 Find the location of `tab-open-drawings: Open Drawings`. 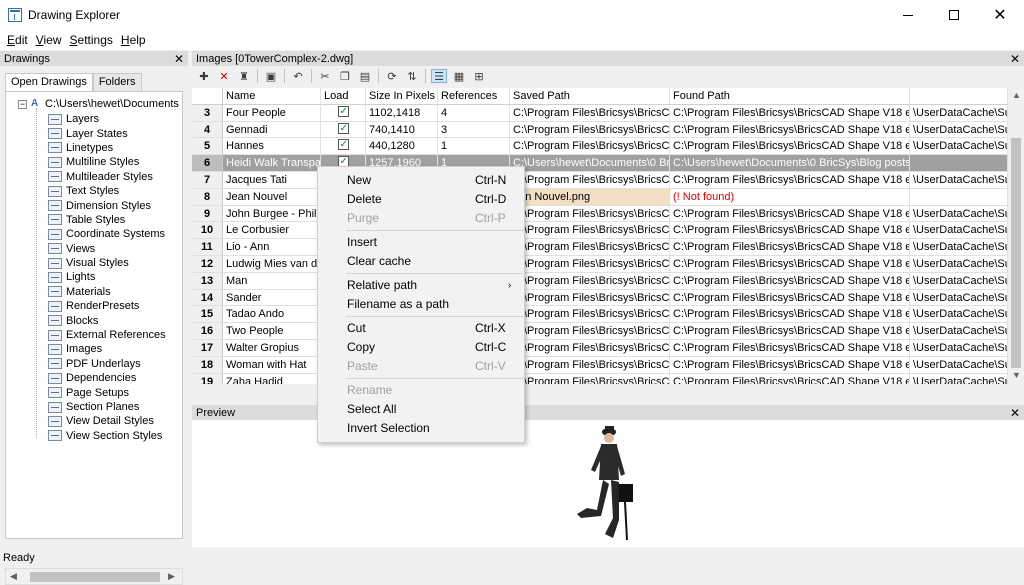

tab-open-drawings: Open Drawings is located at coordinates (49, 82).